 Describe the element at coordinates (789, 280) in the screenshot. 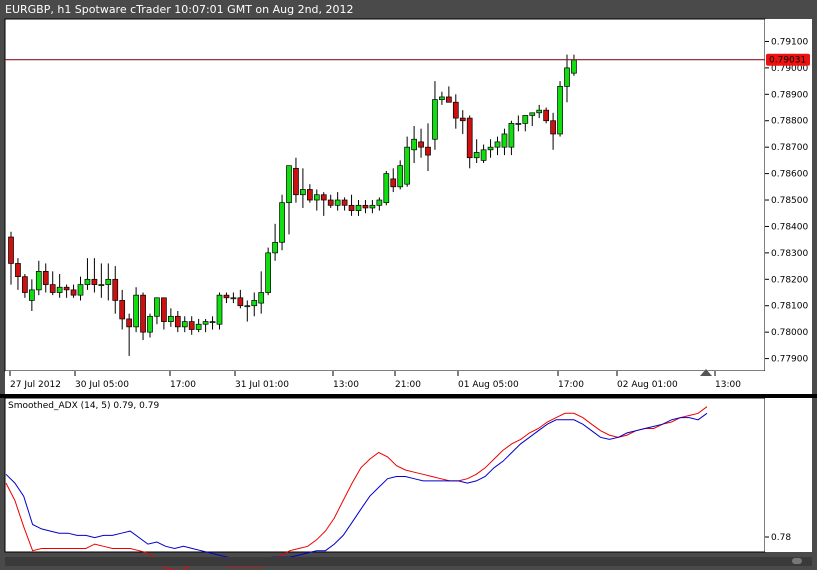

I see `price-axis-label: 0.78200` at that location.